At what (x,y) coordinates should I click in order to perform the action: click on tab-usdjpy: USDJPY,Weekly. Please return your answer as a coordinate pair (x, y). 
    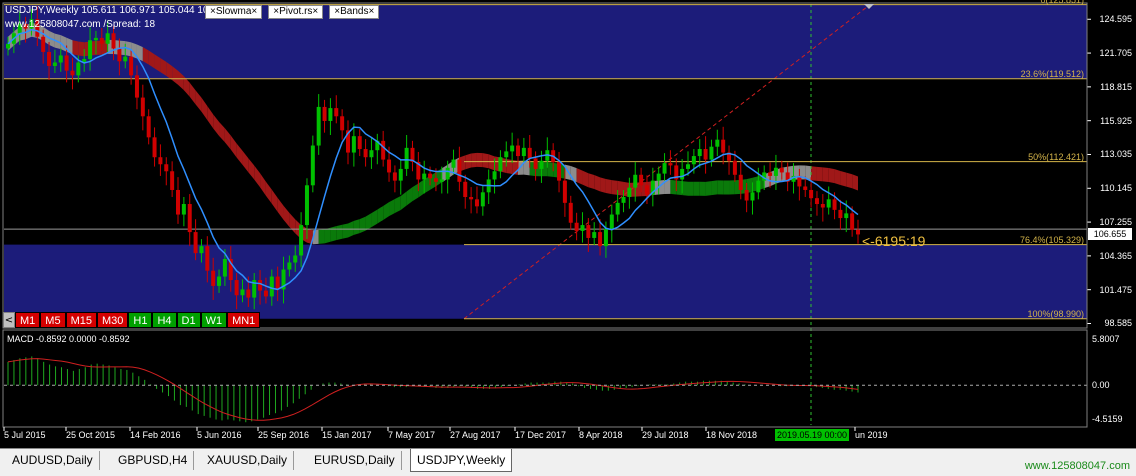
    Looking at the image, I should click on (461, 460).